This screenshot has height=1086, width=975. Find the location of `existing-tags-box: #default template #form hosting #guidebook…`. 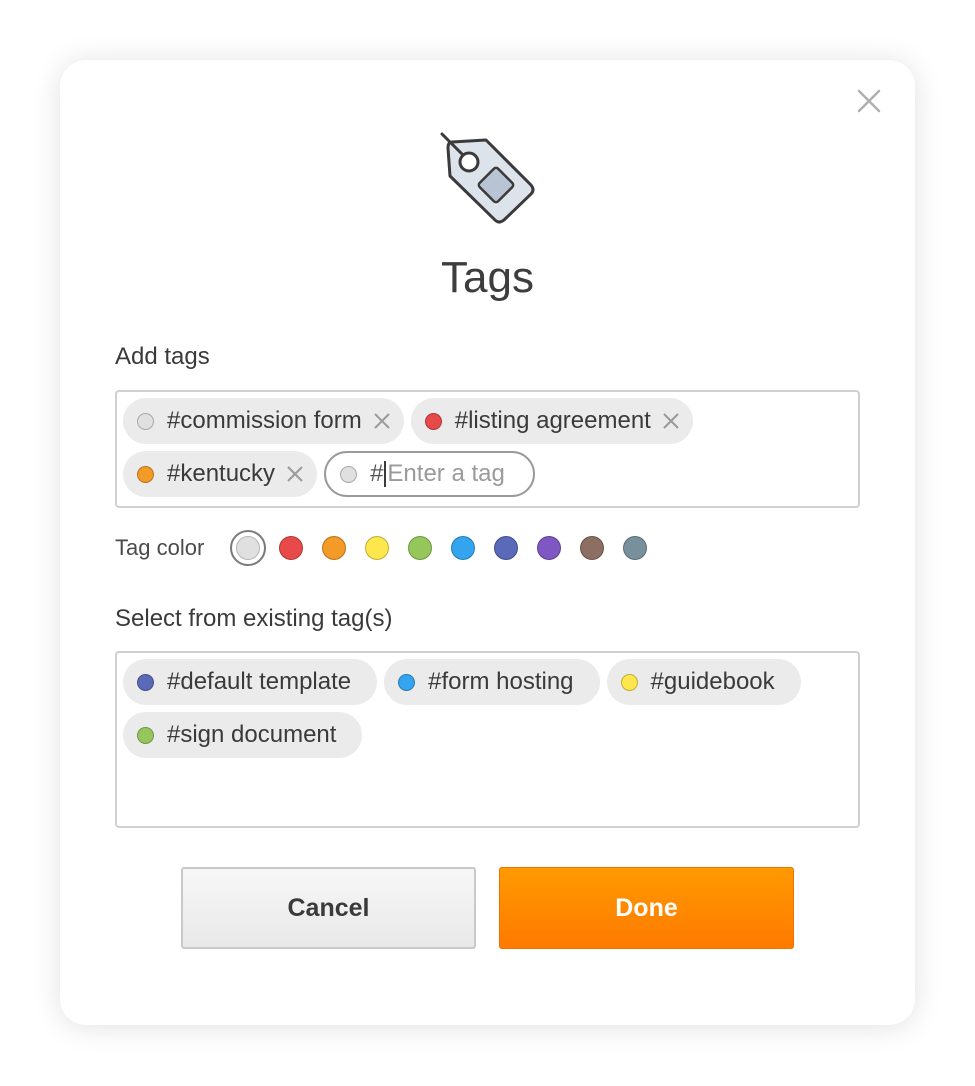

existing-tags-box: #default template #form hosting #guidebook… is located at coordinates (487, 739).